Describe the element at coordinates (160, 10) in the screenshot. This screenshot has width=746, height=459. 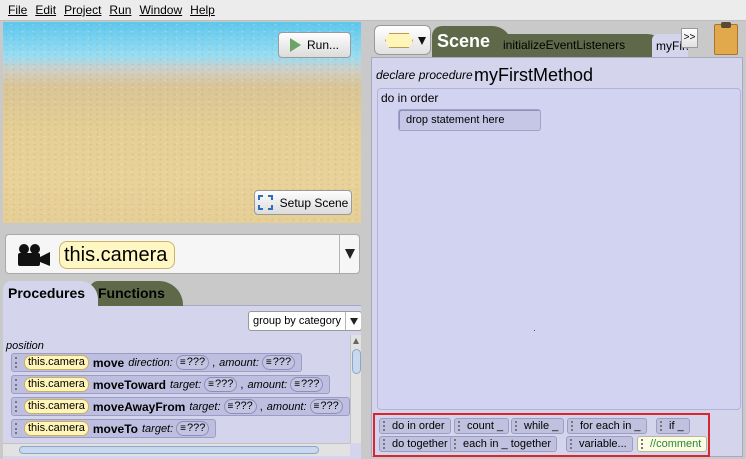
I see `menu-window: Window` at that location.